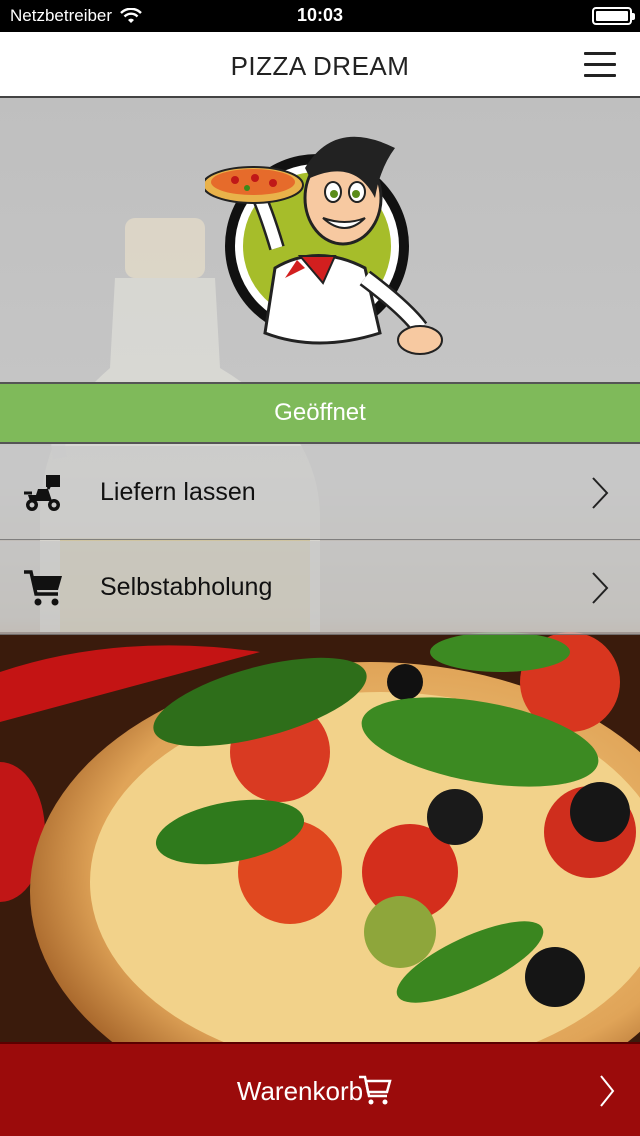 The image size is (640, 1136). I want to click on page-title: PIZZA DREAM, so click(320, 66).